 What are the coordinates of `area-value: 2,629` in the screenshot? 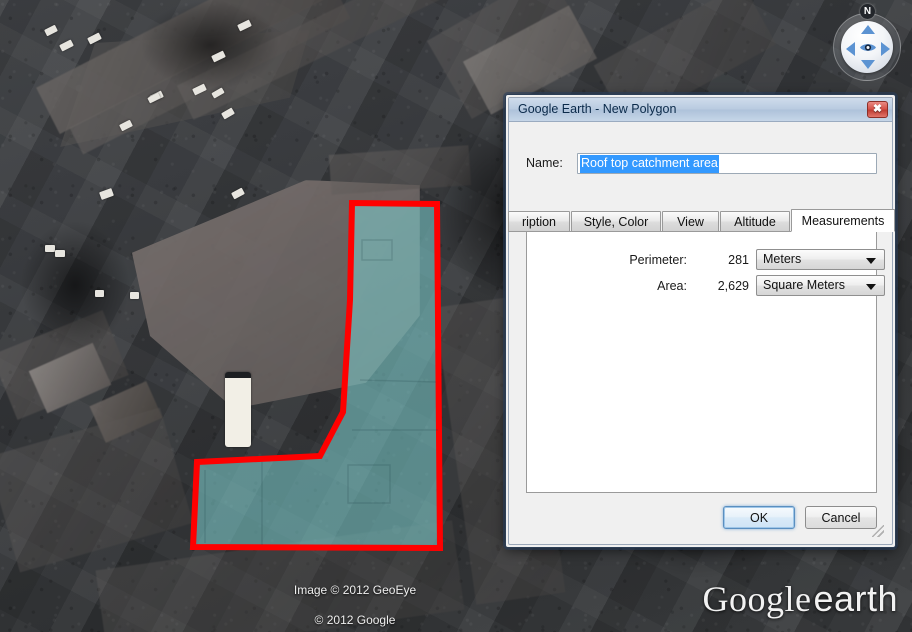 It's located at (733, 285).